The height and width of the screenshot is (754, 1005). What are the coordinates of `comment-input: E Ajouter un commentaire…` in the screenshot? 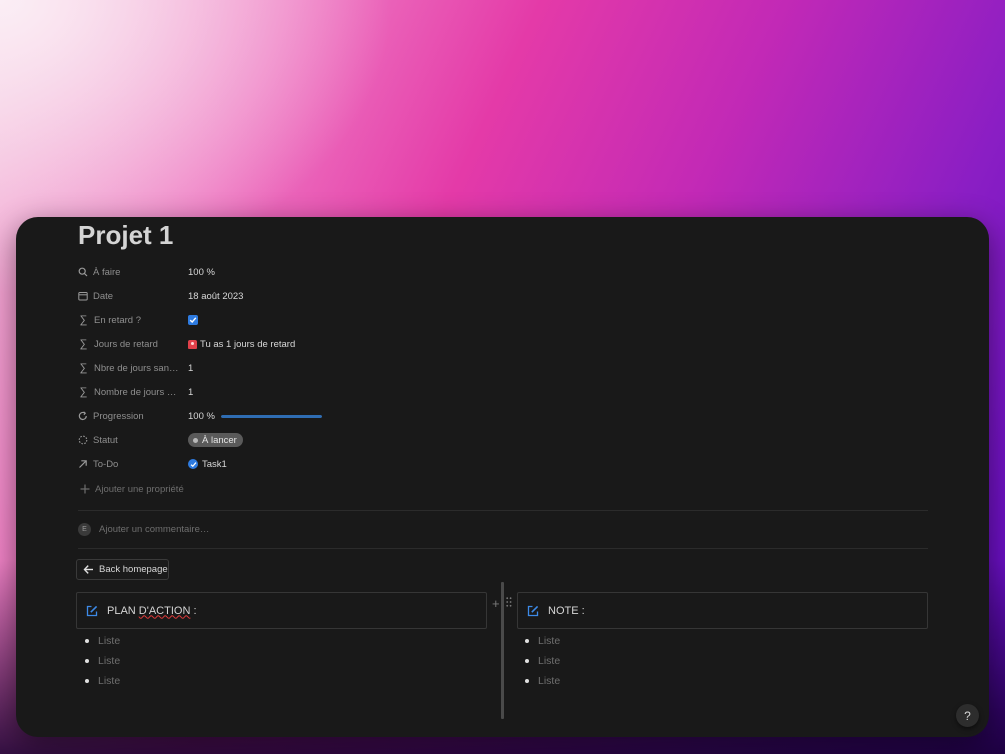 It's located at (143, 529).